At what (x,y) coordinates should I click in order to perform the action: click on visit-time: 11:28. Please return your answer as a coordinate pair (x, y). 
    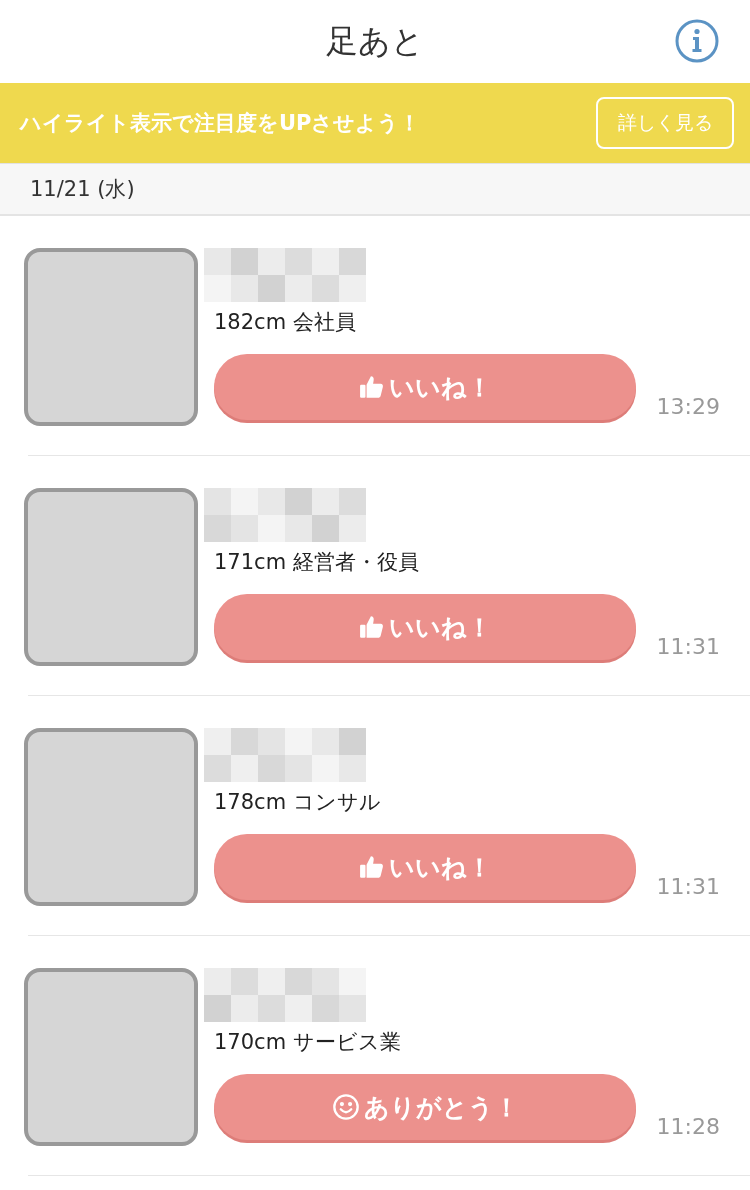
    Looking at the image, I should click on (688, 1126).